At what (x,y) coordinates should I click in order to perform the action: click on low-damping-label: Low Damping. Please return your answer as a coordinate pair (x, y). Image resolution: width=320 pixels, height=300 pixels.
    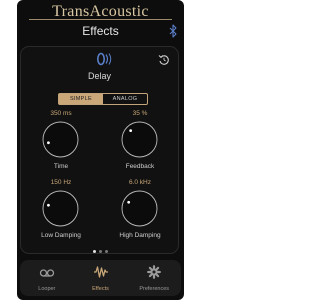
    Looking at the image, I should click on (61, 235).